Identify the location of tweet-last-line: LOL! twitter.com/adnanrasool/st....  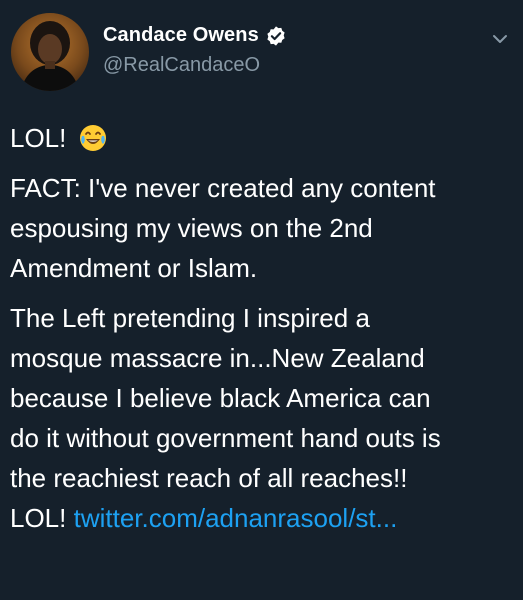
(262, 518).